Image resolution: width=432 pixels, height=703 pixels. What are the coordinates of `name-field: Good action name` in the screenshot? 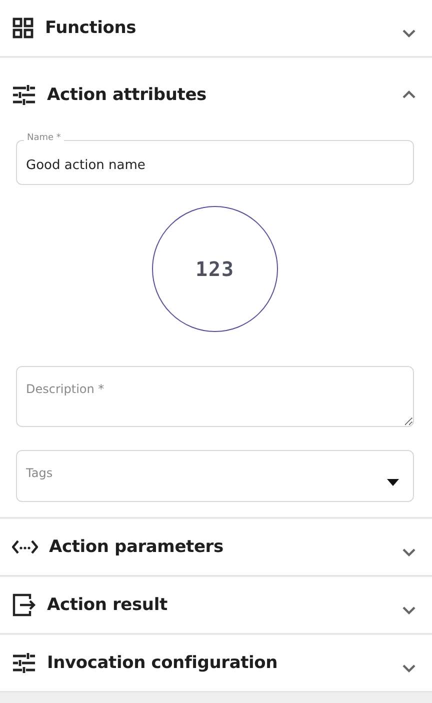 It's located at (215, 162).